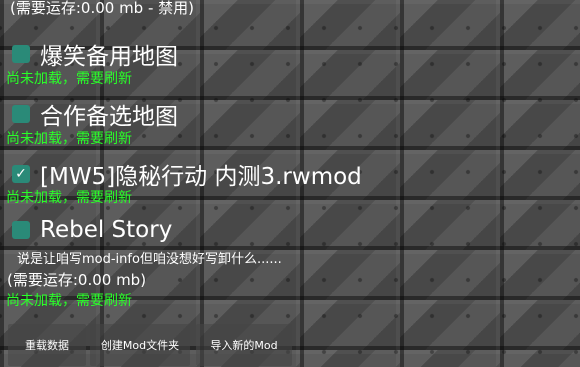 This screenshot has height=367, width=580. Describe the element at coordinates (109, 57) in the screenshot. I see `mod-title: 爆笑备用地图` at that location.